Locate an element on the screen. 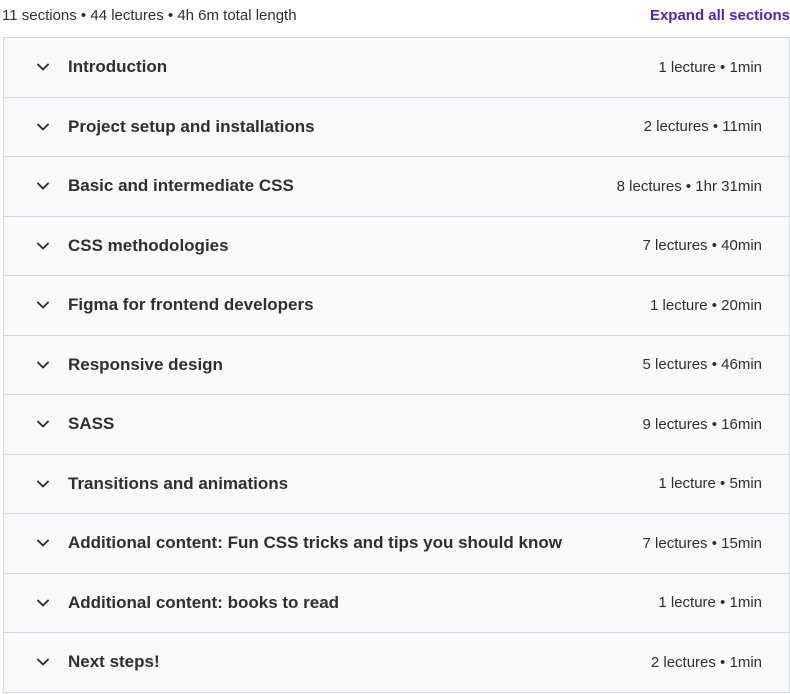 The height and width of the screenshot is (694, 790). section-row: Responsive design 5 lectures • 46min is located at coordinates (396, 365).